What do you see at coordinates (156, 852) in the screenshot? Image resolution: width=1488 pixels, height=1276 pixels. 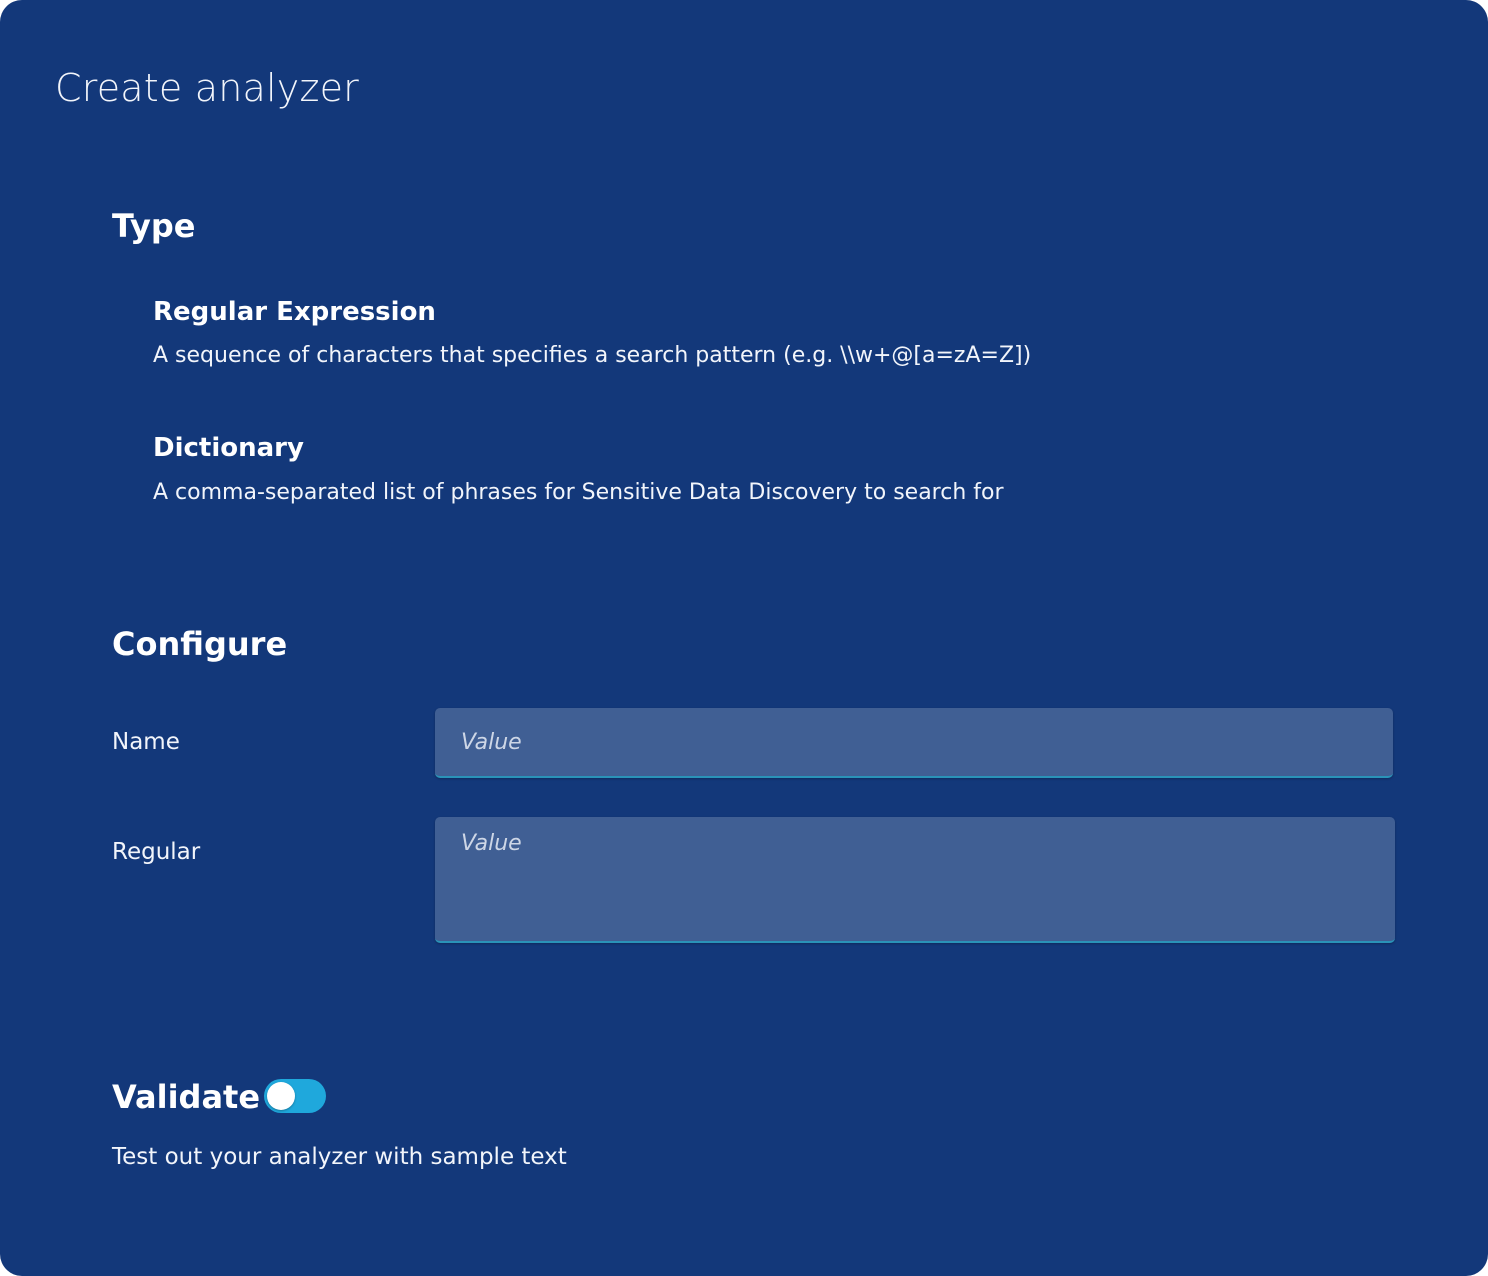 I see `regular-field-label: Regular` at bounding box center [156, 852].